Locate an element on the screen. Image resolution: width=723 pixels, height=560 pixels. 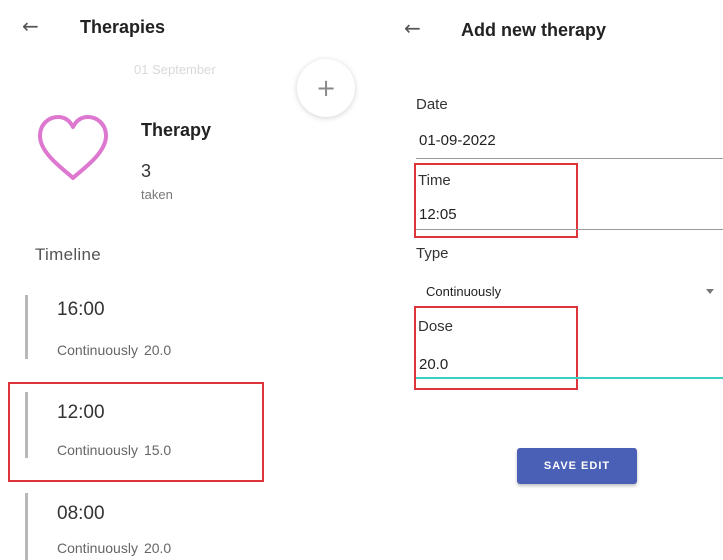
timeline-item: 12:00 Continuously 15.0 is located at coordinates (140, 428).